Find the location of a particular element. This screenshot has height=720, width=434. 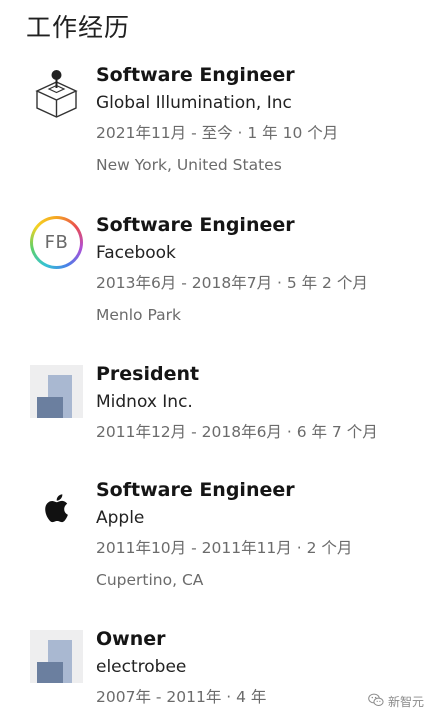

facebook-logo-icon: FB is located at coordinates (56, 242).